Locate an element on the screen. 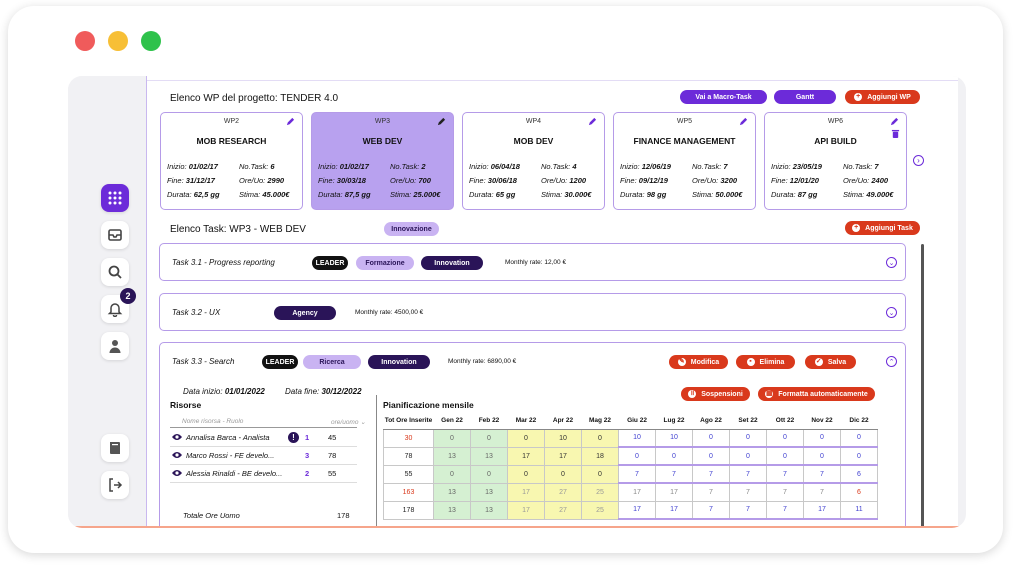 This screenshot has width=1013, height=571. salva-button: ✓ Salva is located at coordinates (830, 362).